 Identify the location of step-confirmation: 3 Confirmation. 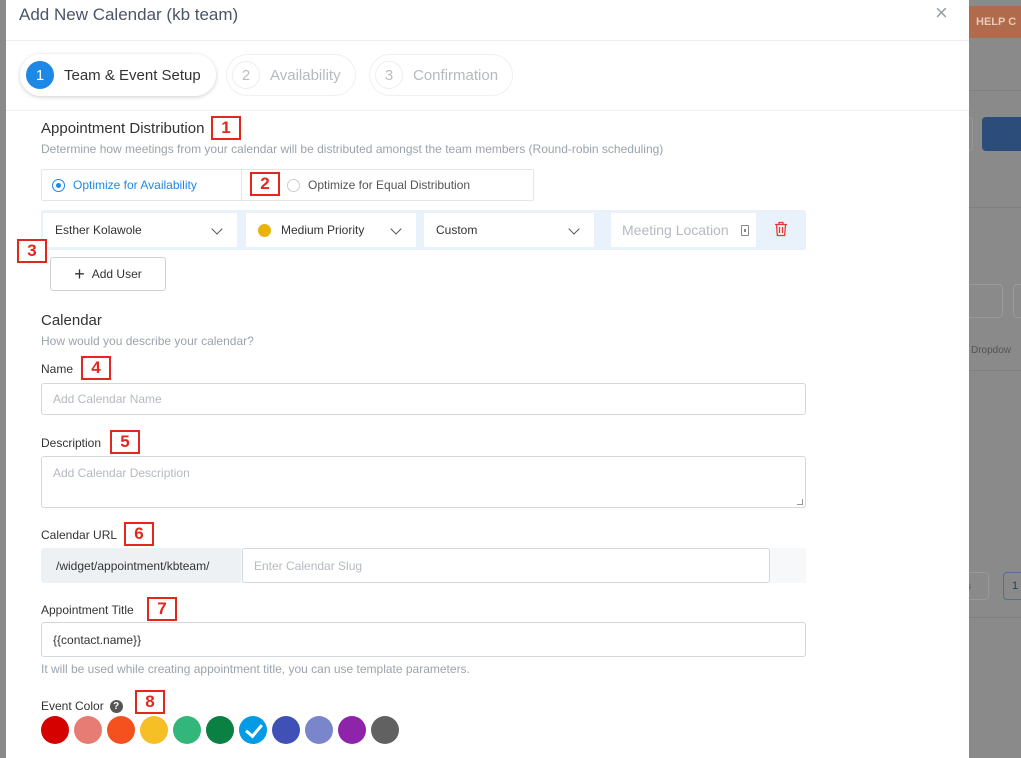
(441, 75).